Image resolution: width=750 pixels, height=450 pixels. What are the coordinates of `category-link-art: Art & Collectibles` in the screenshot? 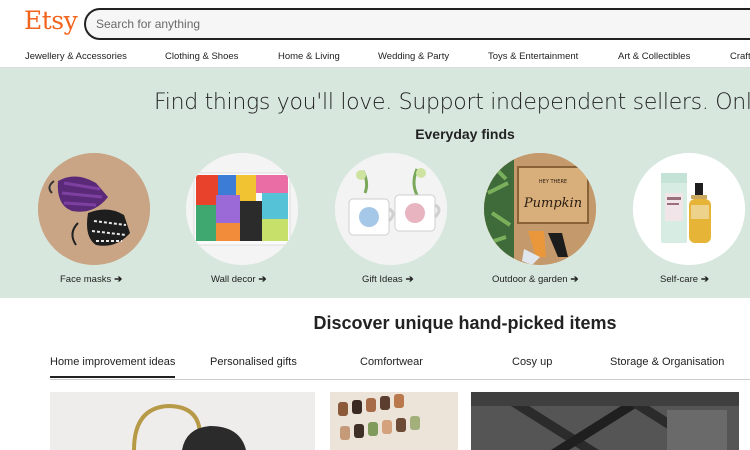 It's located at (654, 56).